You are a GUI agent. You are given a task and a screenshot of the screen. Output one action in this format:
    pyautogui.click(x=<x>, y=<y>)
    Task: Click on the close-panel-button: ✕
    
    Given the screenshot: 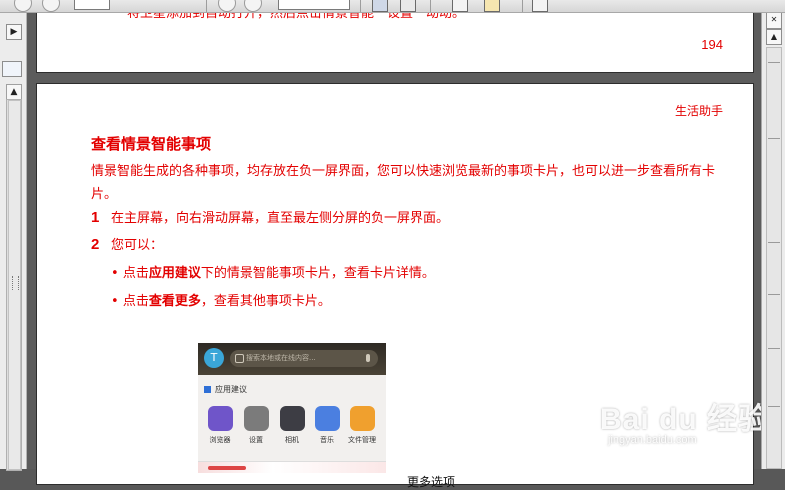 What is the action you would take?
    pyautogui.click(x=774, y=20)
    